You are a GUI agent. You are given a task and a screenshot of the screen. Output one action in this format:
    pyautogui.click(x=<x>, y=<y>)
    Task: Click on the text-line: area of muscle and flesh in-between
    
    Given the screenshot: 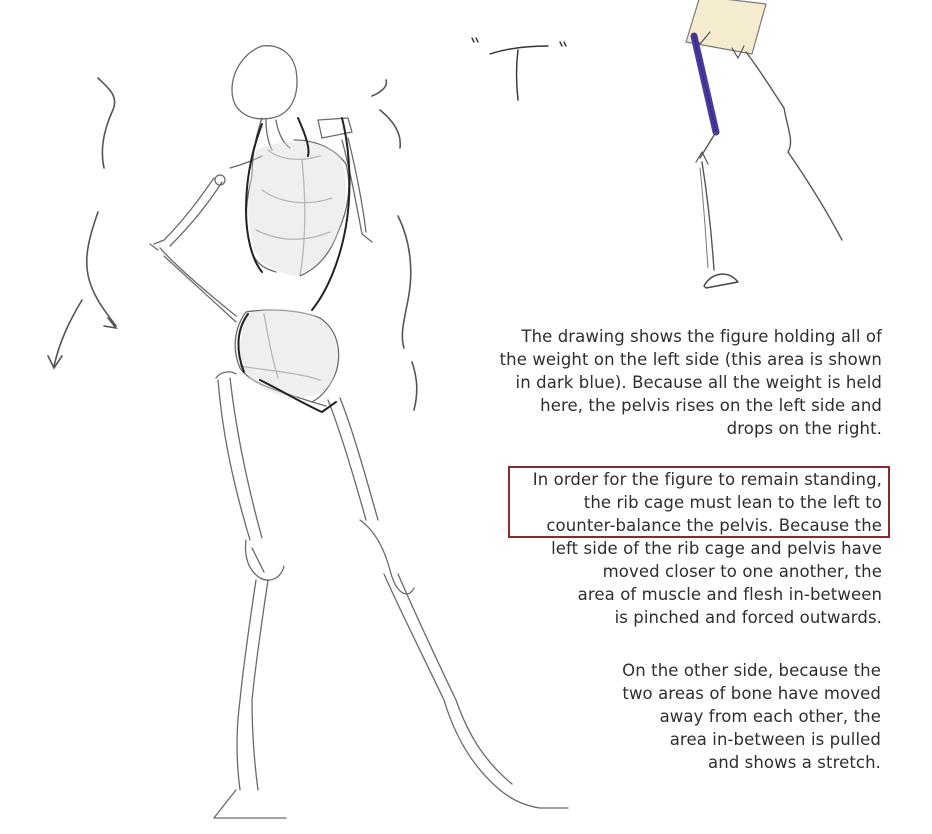 What is the action you would take?
    pyautogui.click(x=729, y=594)
    